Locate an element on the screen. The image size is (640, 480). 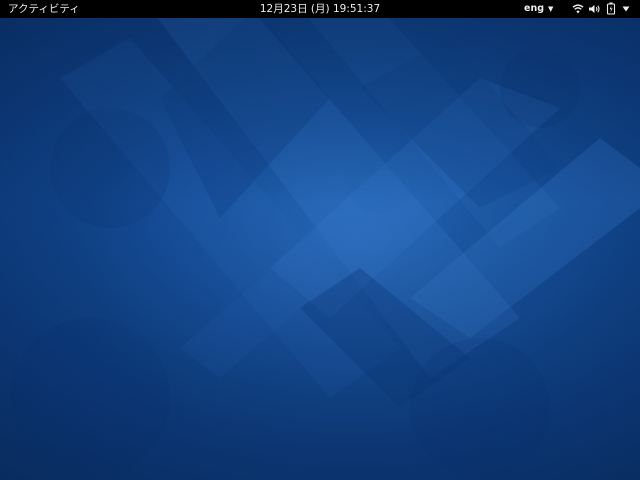
top-bar: アクティビティ 12月23日 (月) 19:51:37 eng ▼ is located at coordinates (320, 9).